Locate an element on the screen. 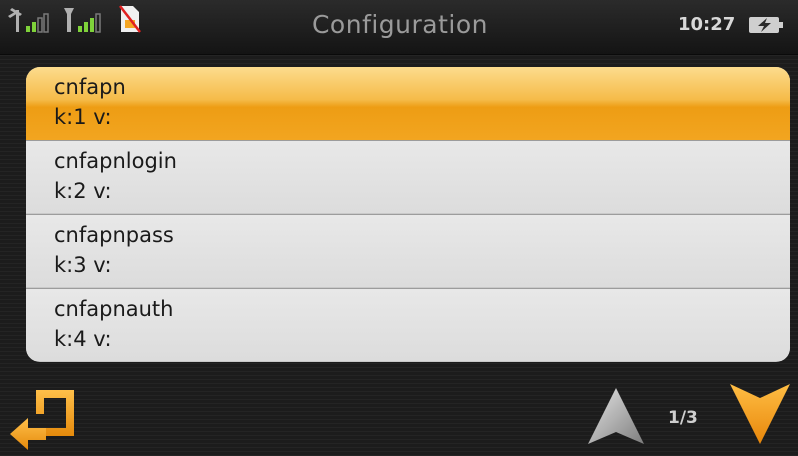 This screenshot has height=456, width=798. back-arrow-icon is located at coordinates (42, 420).